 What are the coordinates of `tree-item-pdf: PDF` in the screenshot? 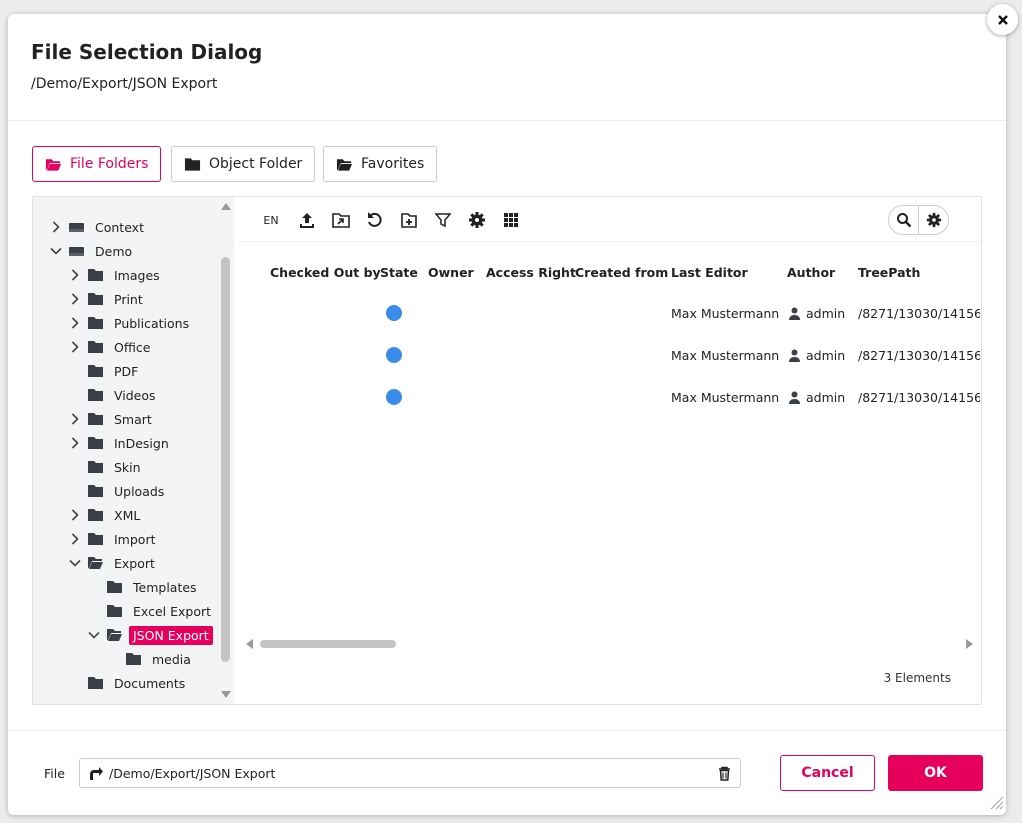 It's located at (105, 371).